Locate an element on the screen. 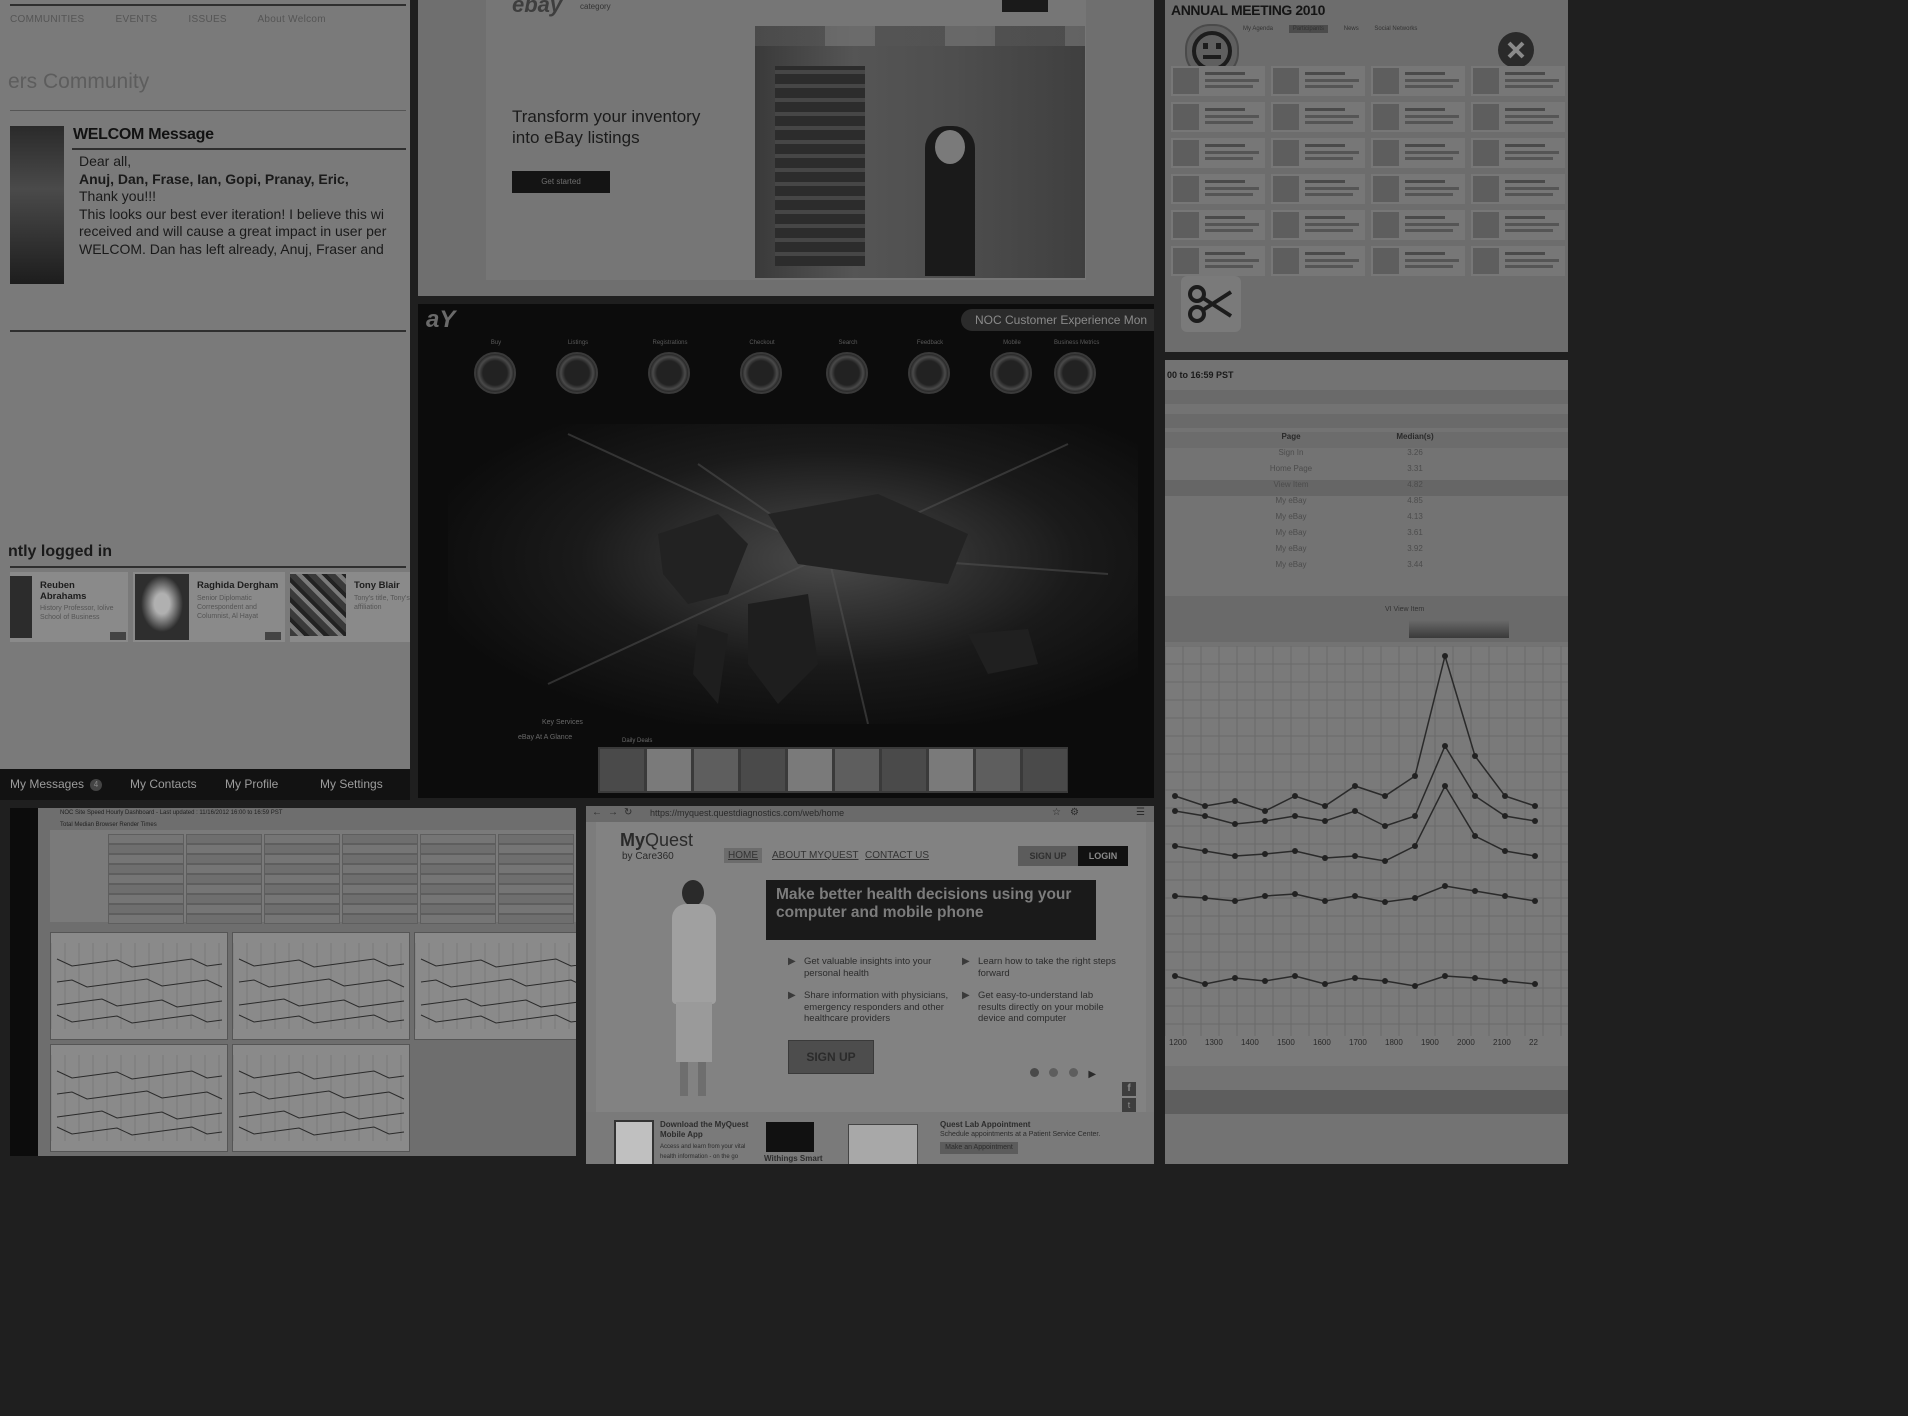 The width and height of the screenshot is (1908, 1416). reload-icon: ↻ is located at coordinates (628, 812).